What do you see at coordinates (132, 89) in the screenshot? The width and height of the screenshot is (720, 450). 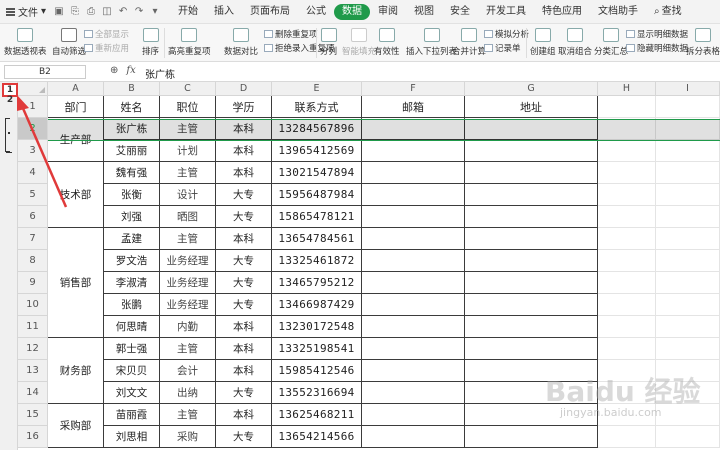 I see `column-header-col-b: B` at bounding box center [132, 89].